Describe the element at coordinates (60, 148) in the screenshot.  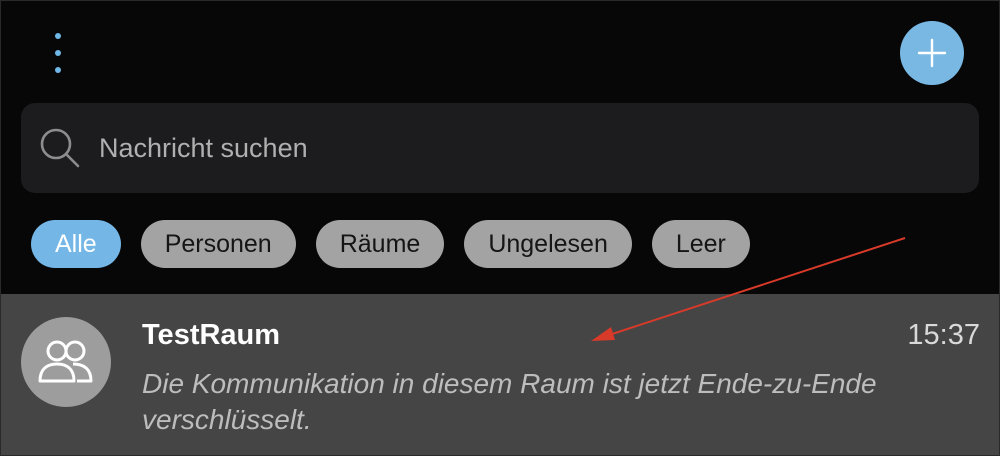
I see `search-icon` at that location.